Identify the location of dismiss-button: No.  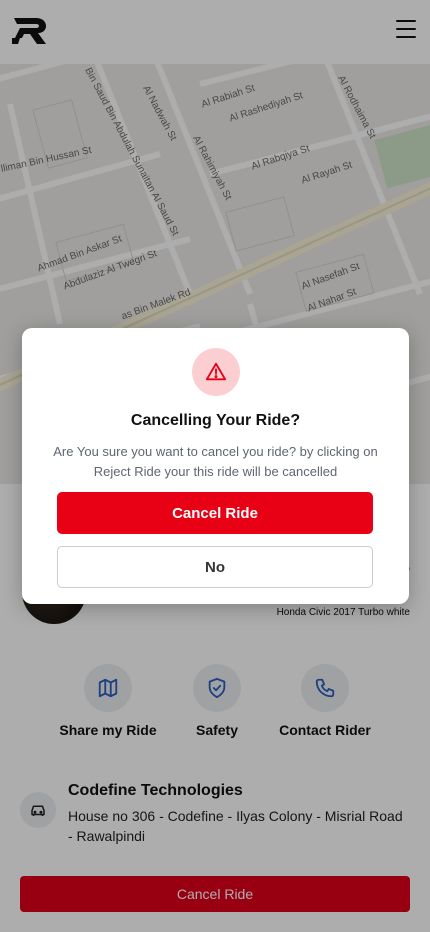
(215, 567).